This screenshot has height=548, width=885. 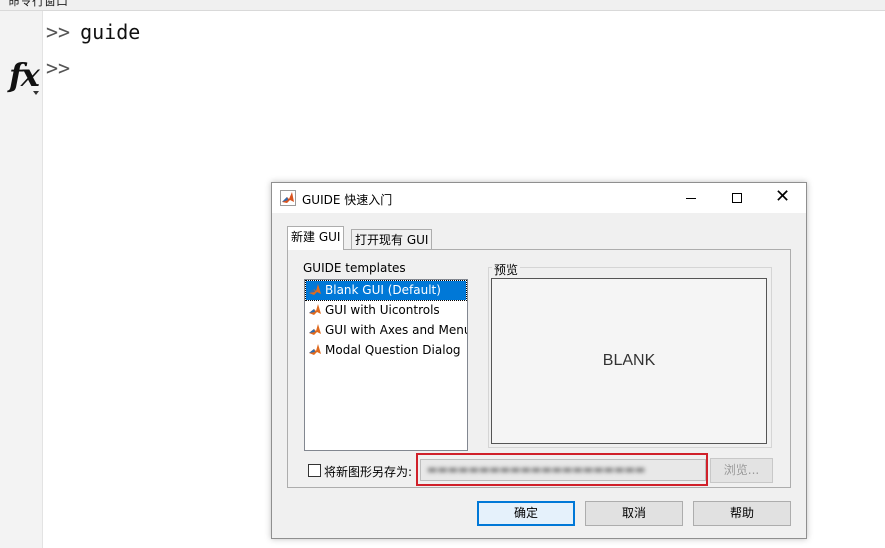 I want to click on minimize-icon, so click(x=691, y=198).